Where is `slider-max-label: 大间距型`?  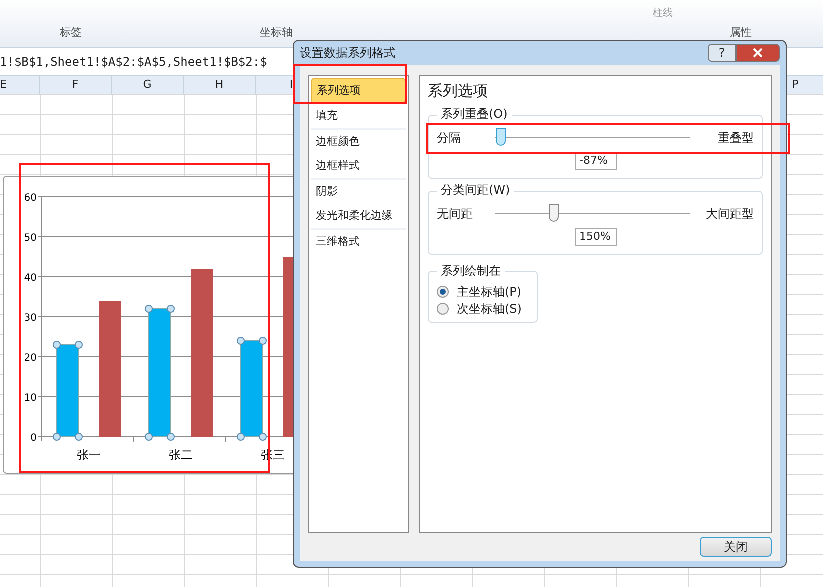
slider-max-label: 大间距型 is located at coordinates (729, 214).